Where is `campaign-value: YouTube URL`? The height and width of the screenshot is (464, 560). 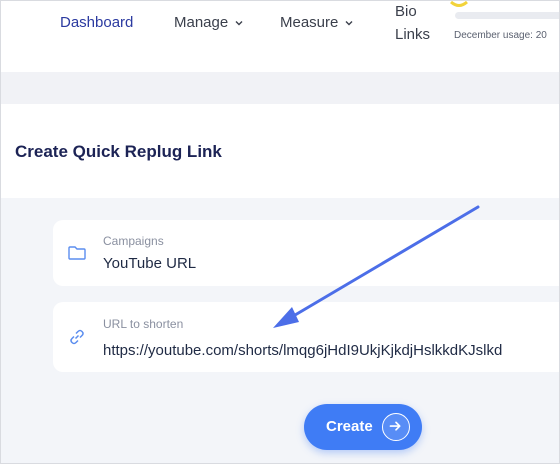
campaign-value: YouTube URL is located at coordinates (150, 263).